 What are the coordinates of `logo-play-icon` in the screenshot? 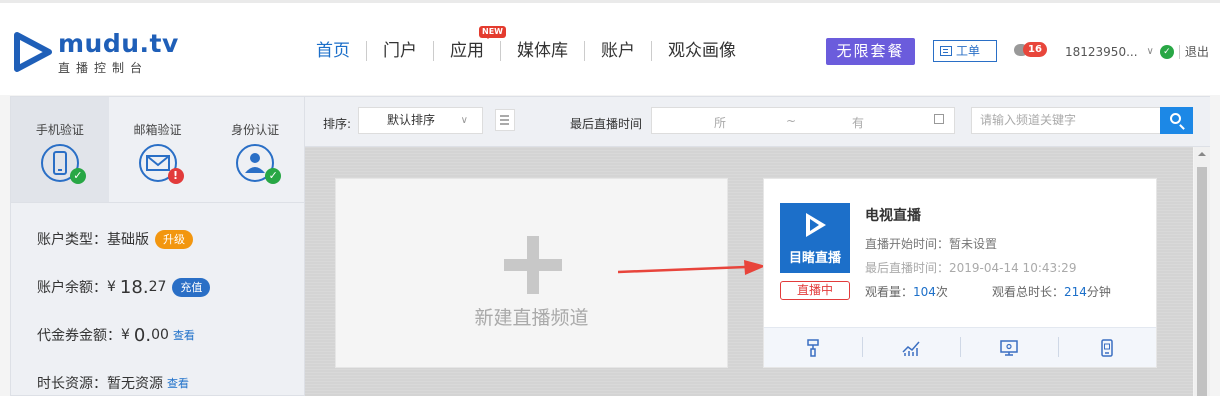 It's located at (33, 52).